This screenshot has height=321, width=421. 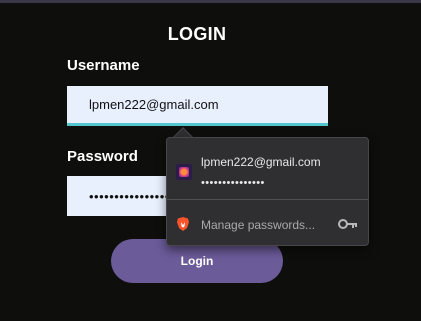 I want to click on autofill-suggestion: lpmen222@gmail.com •••••••••••••••, so click(x=267, y=168).